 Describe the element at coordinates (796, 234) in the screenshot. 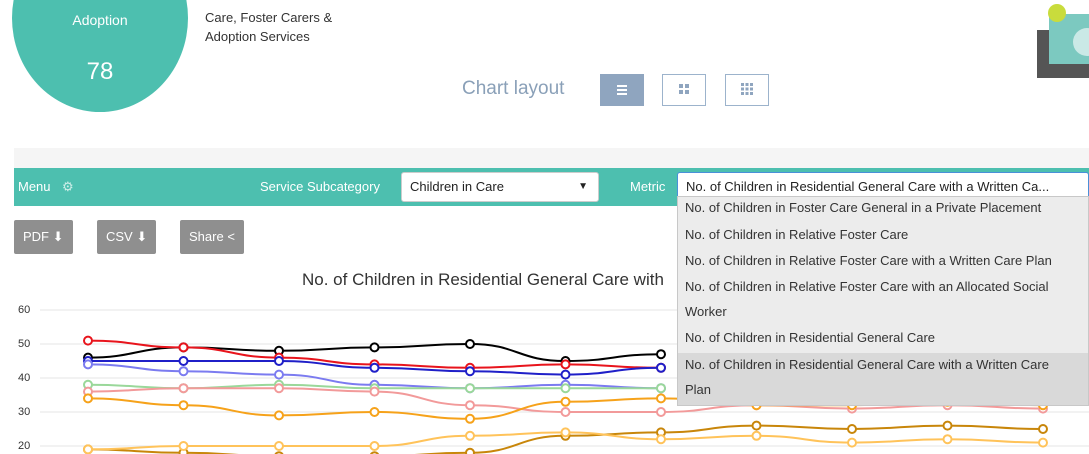

I see `dropdown-option: No. of Children in Relative Foster Care` at that location.